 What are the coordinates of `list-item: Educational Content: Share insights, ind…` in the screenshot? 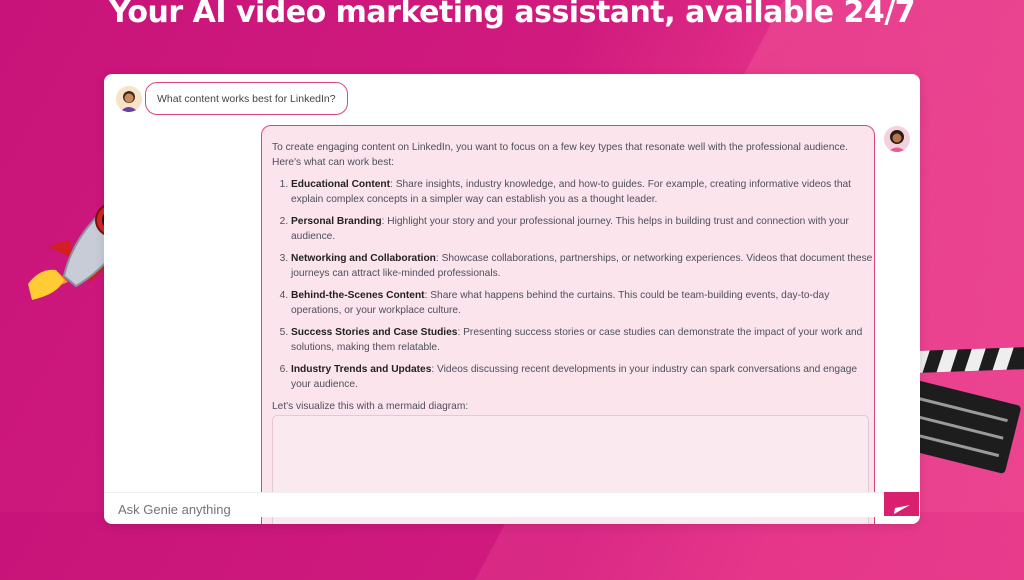 It's located at (582, 192).